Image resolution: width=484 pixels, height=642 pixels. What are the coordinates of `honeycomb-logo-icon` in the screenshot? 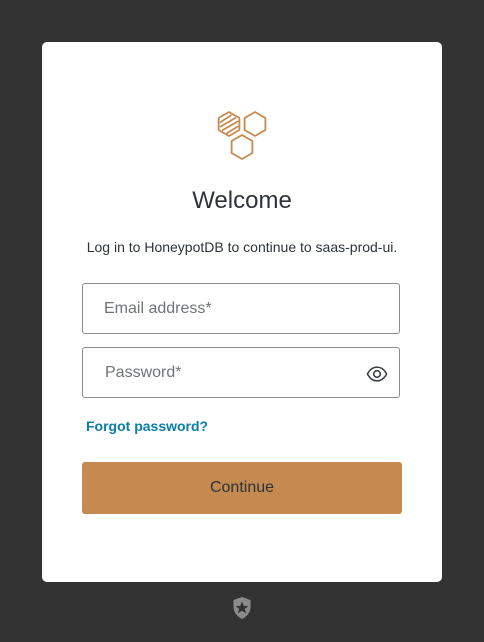 It's located at (242, 135).